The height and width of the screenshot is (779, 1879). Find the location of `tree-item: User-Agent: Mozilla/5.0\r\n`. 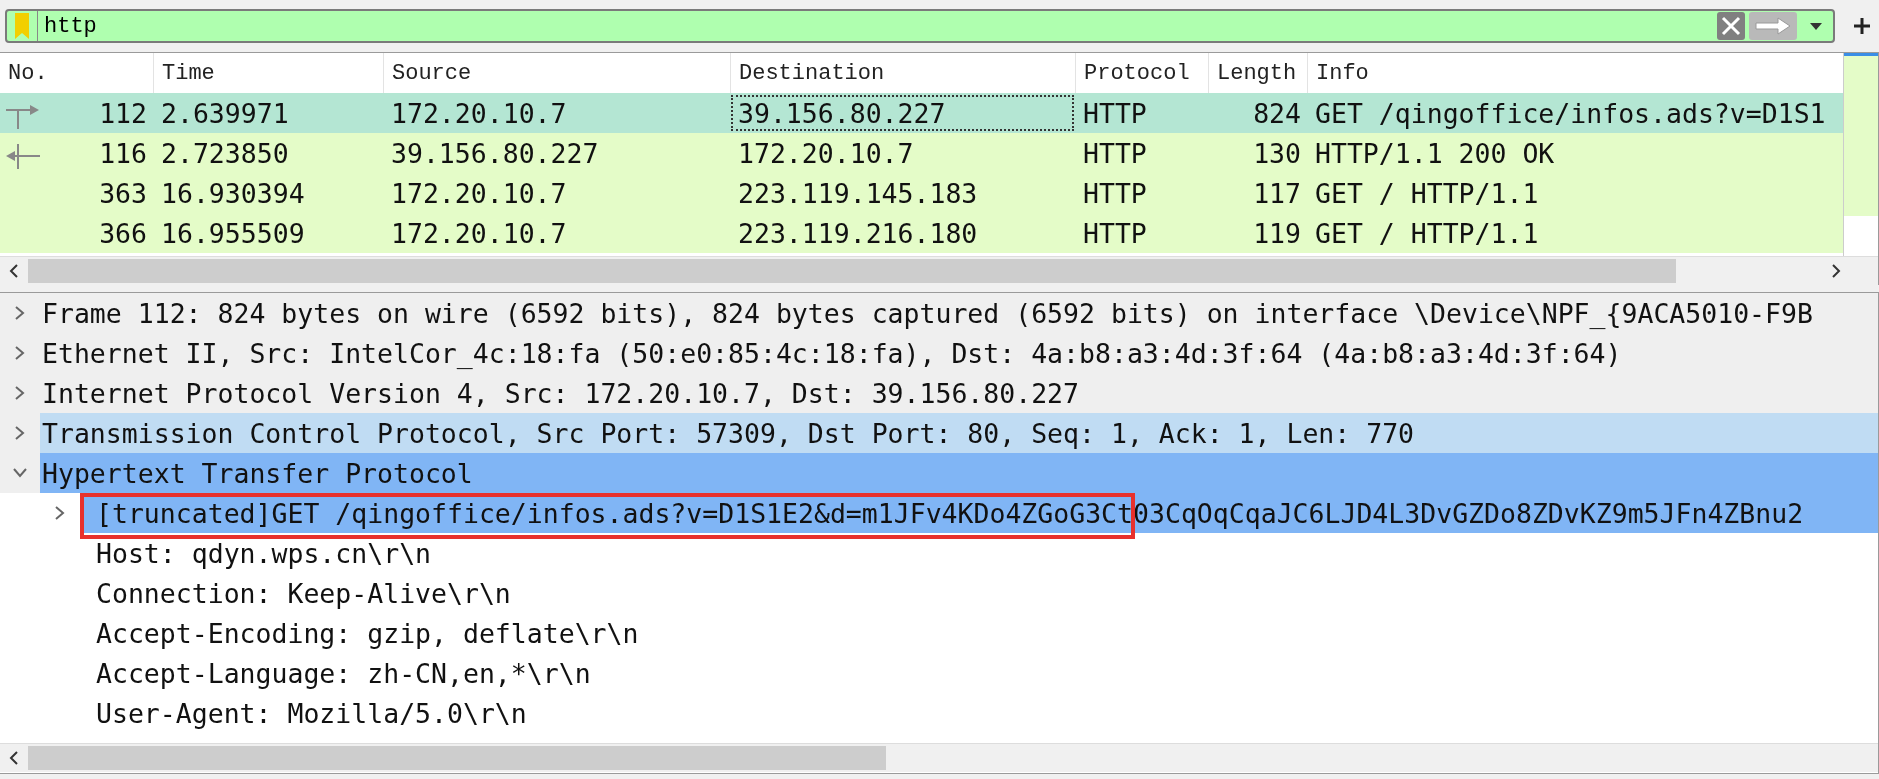

tree-item: User-Agent: Mozilla/5.0\r\n is located at coordinates (311, 713).